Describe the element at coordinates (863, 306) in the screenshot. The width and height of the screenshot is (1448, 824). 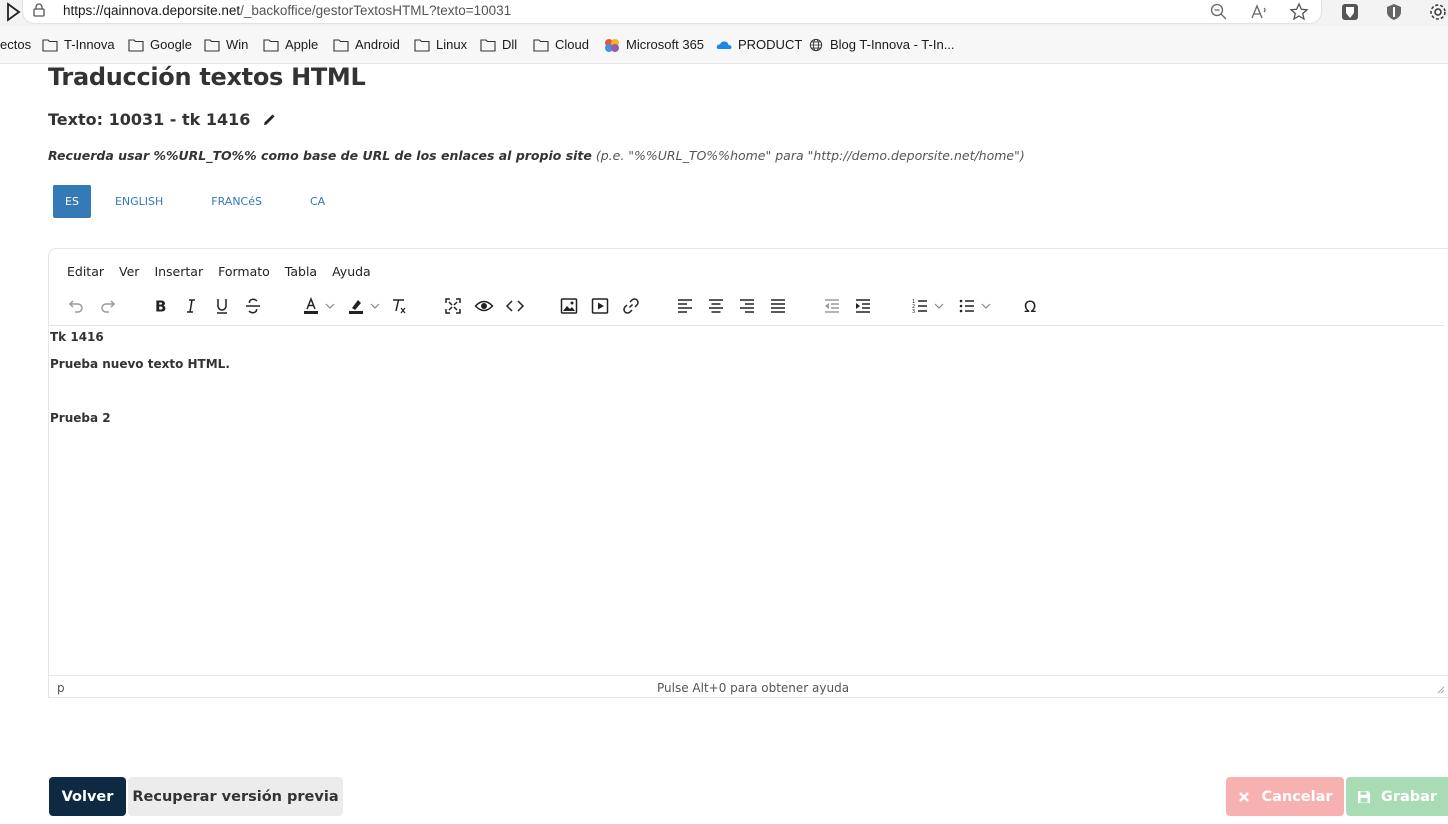
I see `indent-icon` at that location.